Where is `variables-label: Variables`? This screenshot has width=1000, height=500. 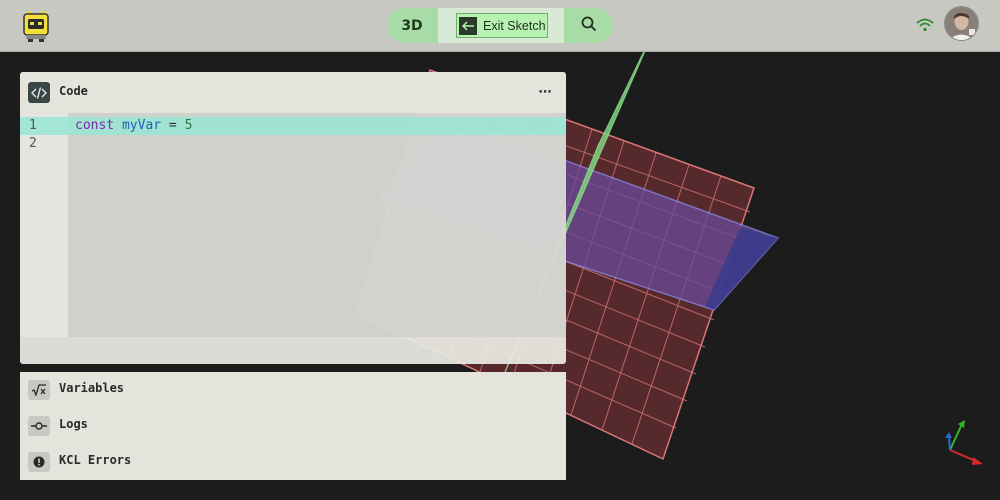 variables-label: Variables is located at coordinates (92, 388).